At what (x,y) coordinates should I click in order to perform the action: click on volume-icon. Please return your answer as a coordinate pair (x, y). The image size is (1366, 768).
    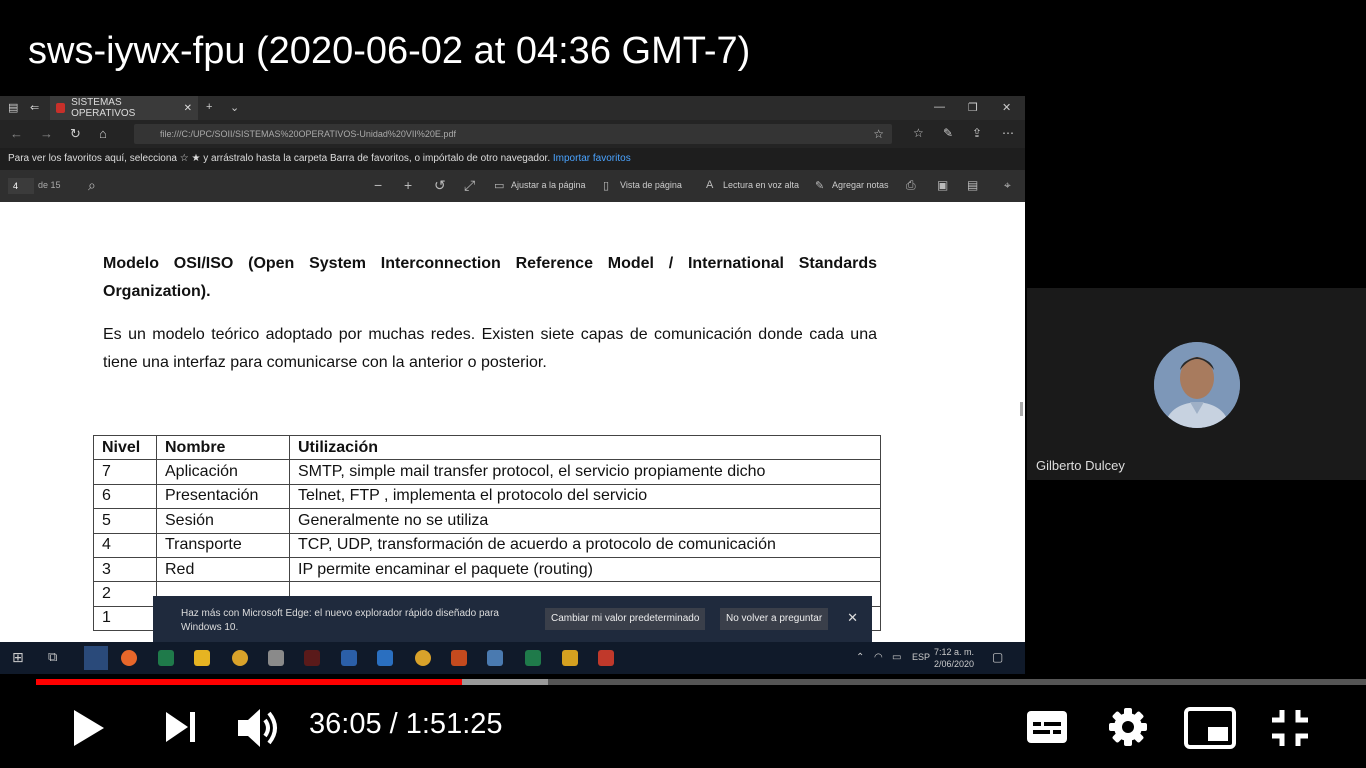
    Looking at the image, I should click on (257, 728).